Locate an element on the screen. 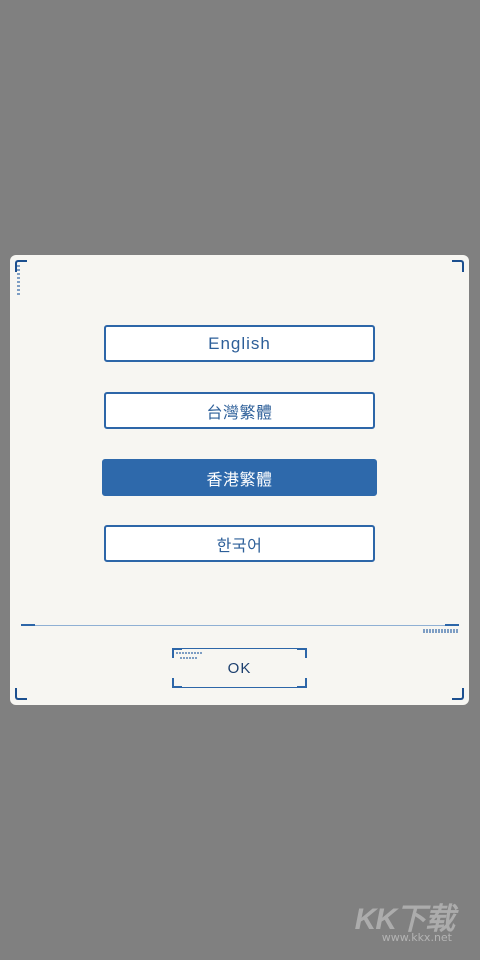  language-option-korean: 한국어 is located at coordinates (239, 543).